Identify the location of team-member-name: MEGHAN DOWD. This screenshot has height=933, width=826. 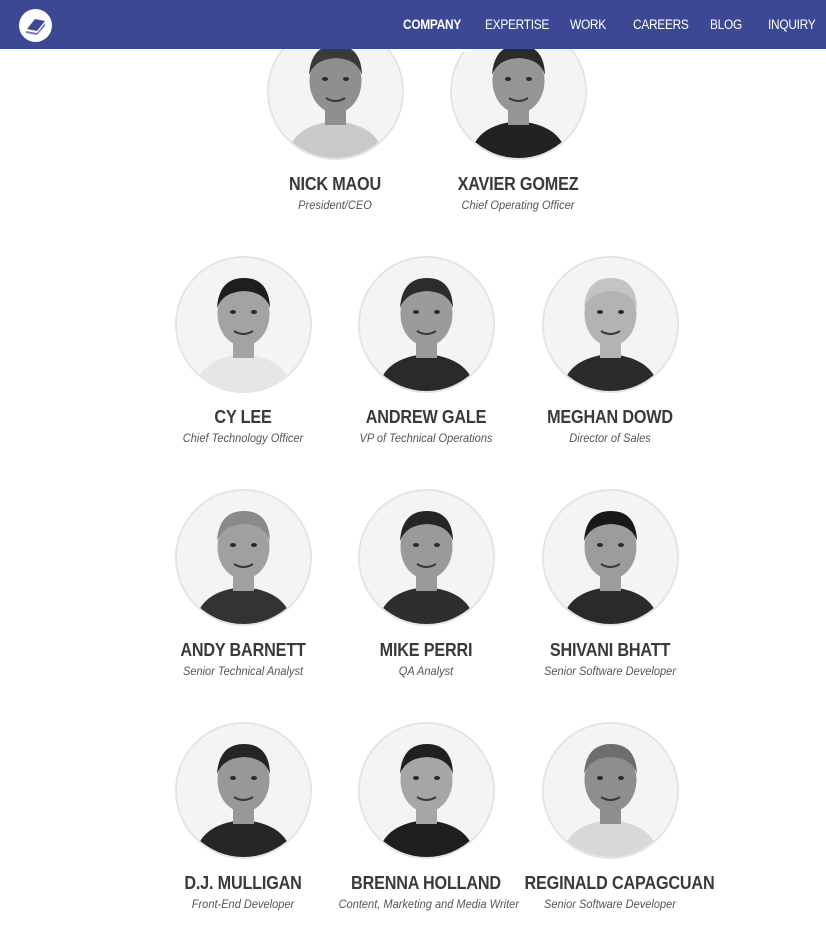
(610, 417).